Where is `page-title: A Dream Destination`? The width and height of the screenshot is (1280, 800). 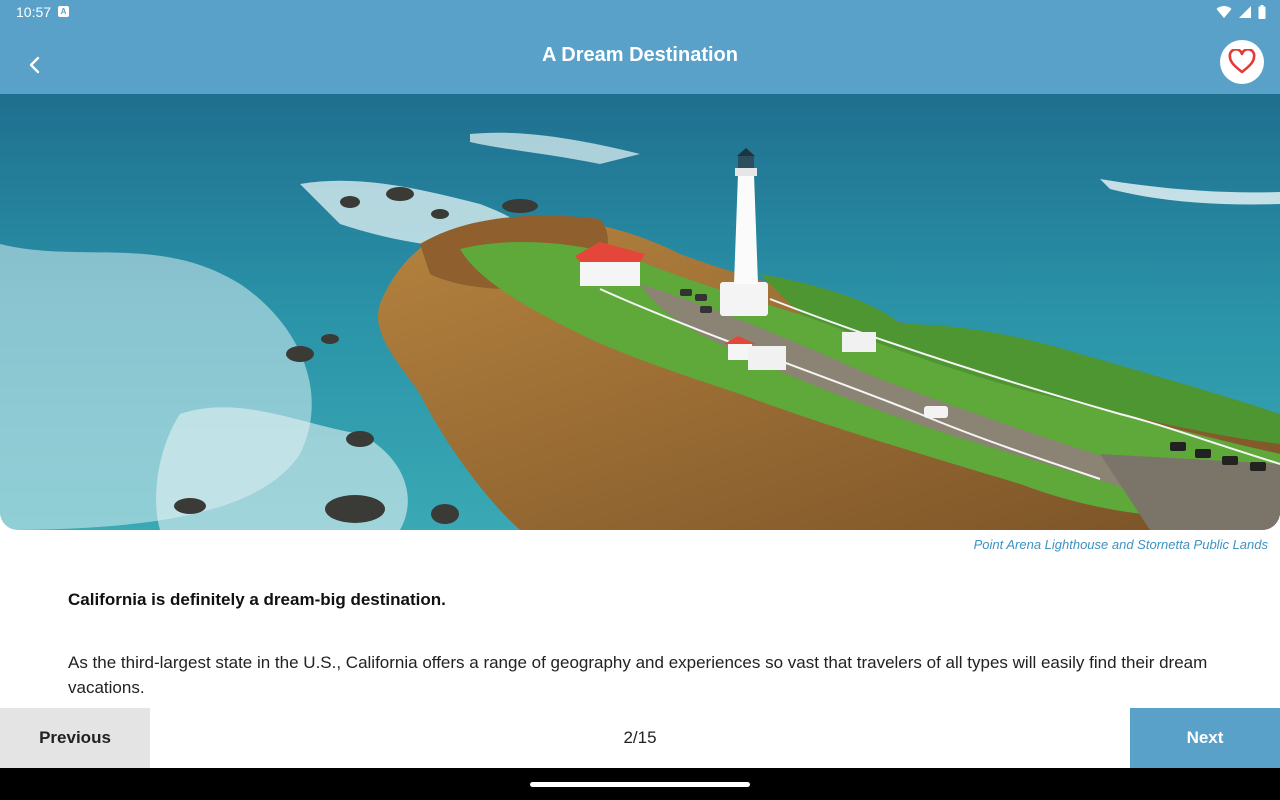 page-title: A Dream Destination is located at coordinates (640, 55).